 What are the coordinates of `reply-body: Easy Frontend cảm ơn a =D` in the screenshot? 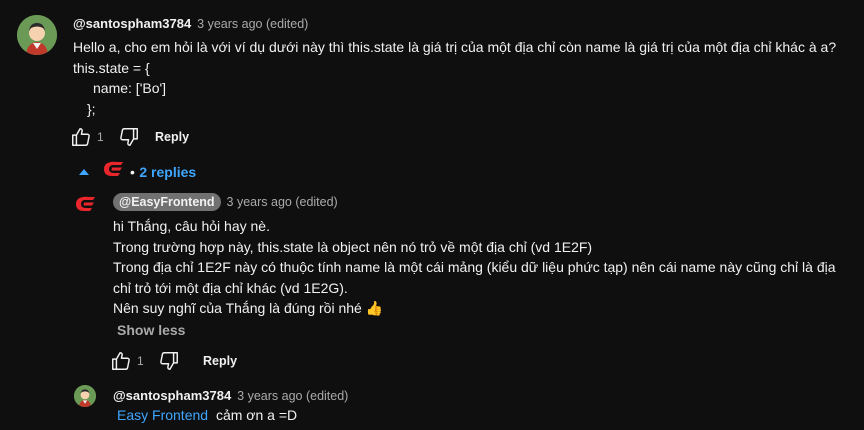 It's located at (207, 415).